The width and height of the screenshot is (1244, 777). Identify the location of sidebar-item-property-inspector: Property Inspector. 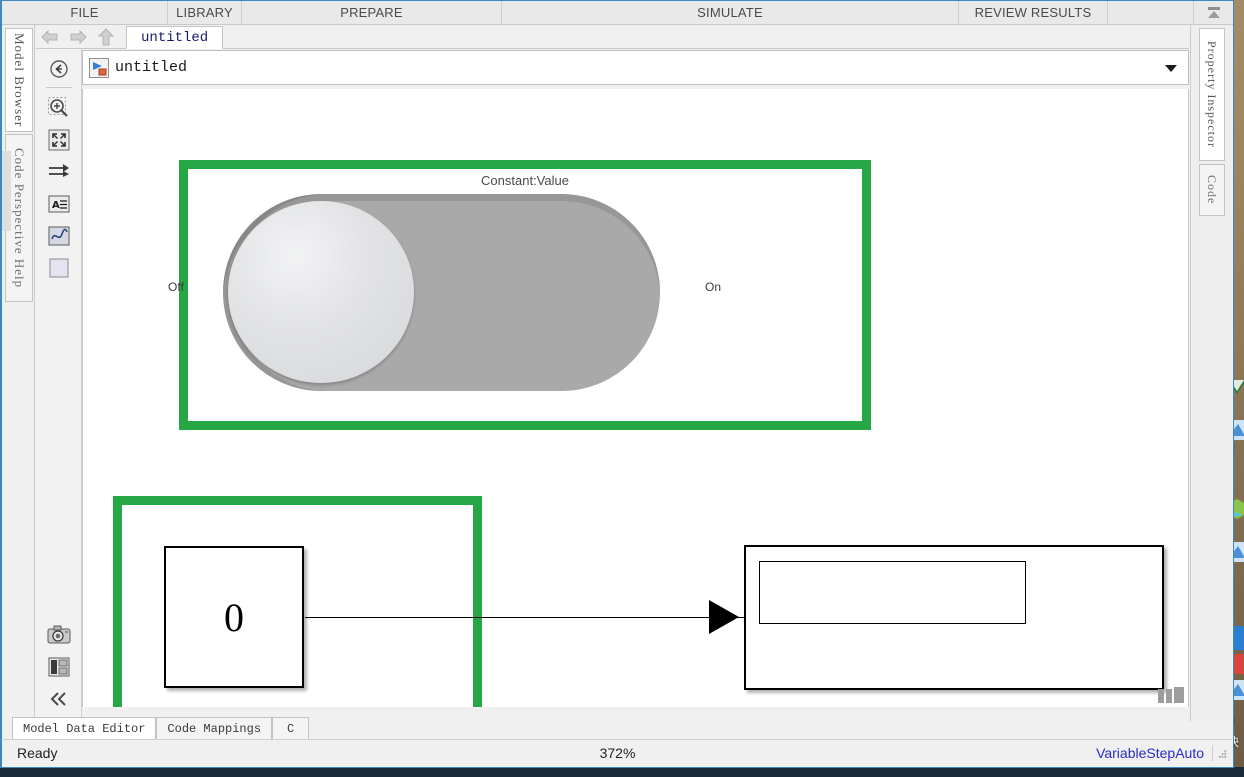
(1211, 94).